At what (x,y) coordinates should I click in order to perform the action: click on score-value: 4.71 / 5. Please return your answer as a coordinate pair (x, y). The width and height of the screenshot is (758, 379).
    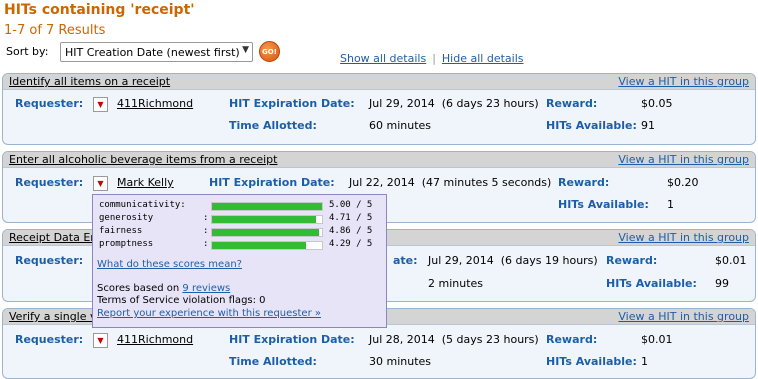
    Looking at the image, I should click on (351, 218).